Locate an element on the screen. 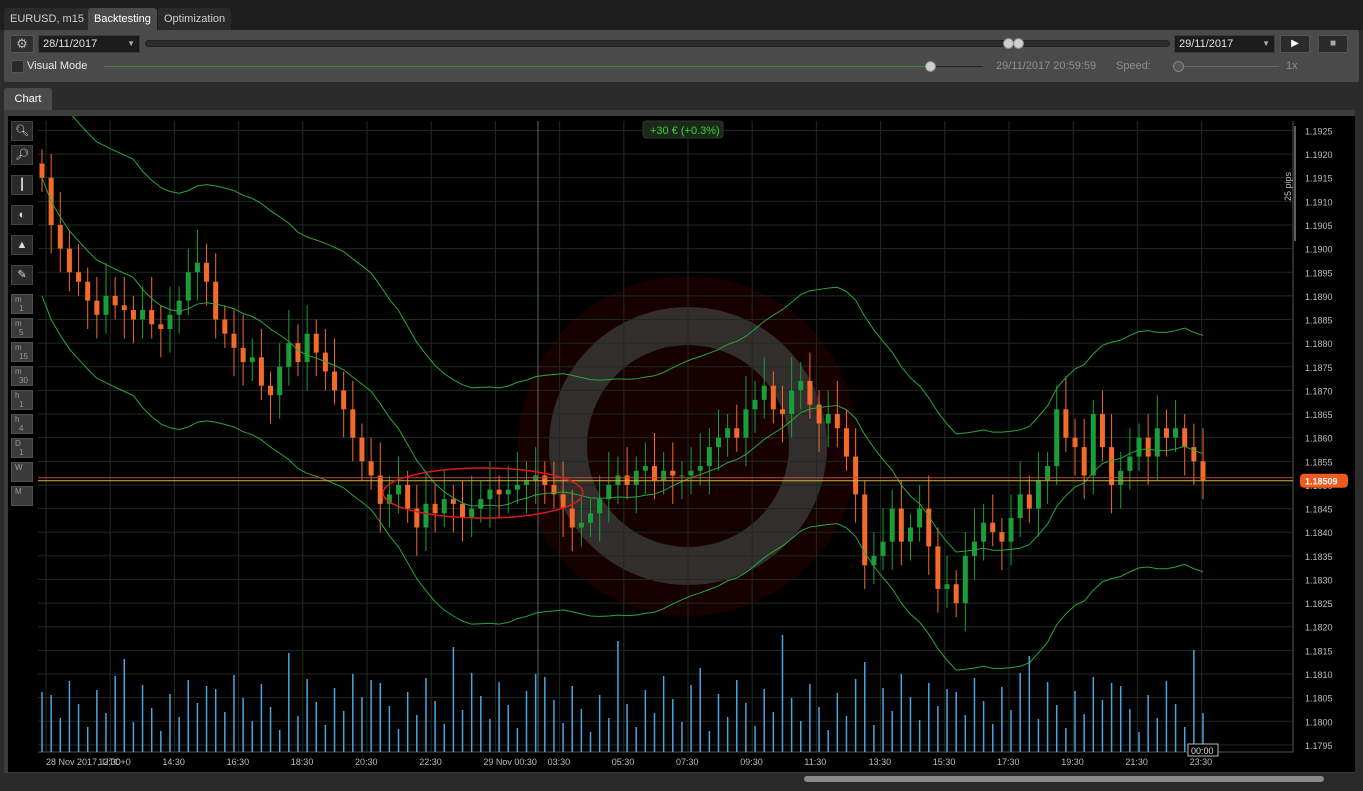 This screenshot has width=1363, height=791. x-tick-label: 22:30 is located at coordinates (430, 762).